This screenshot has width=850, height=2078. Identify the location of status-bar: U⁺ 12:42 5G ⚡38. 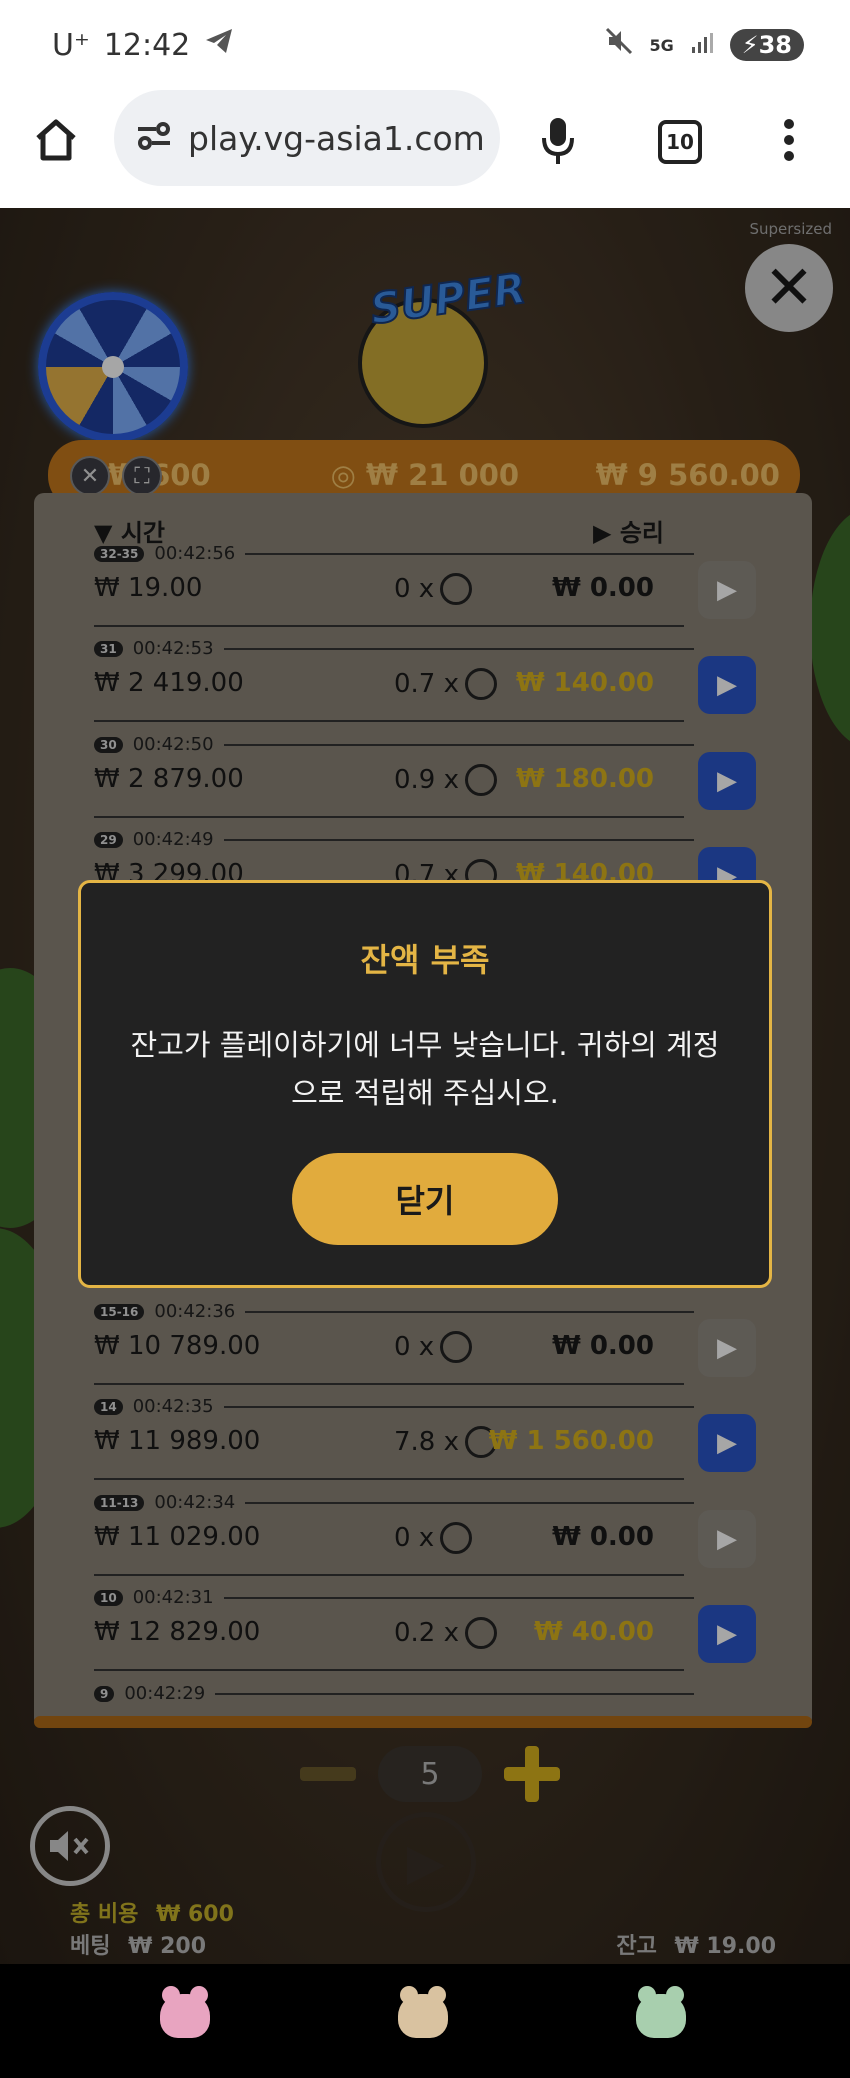
(425, 45).